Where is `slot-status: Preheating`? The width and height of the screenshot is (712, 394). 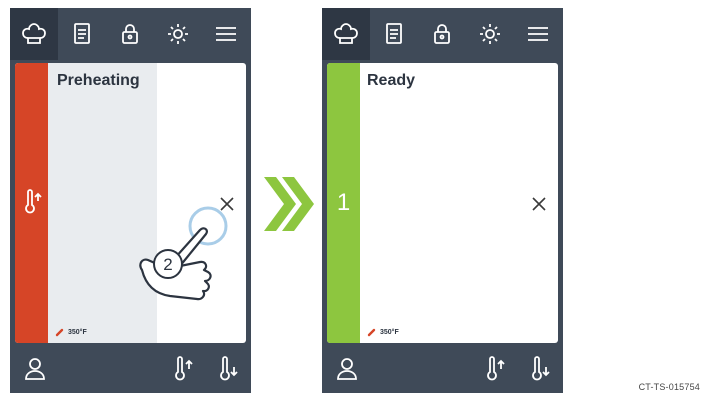
slot-status: Preheating is located at coordinates (98, 80).